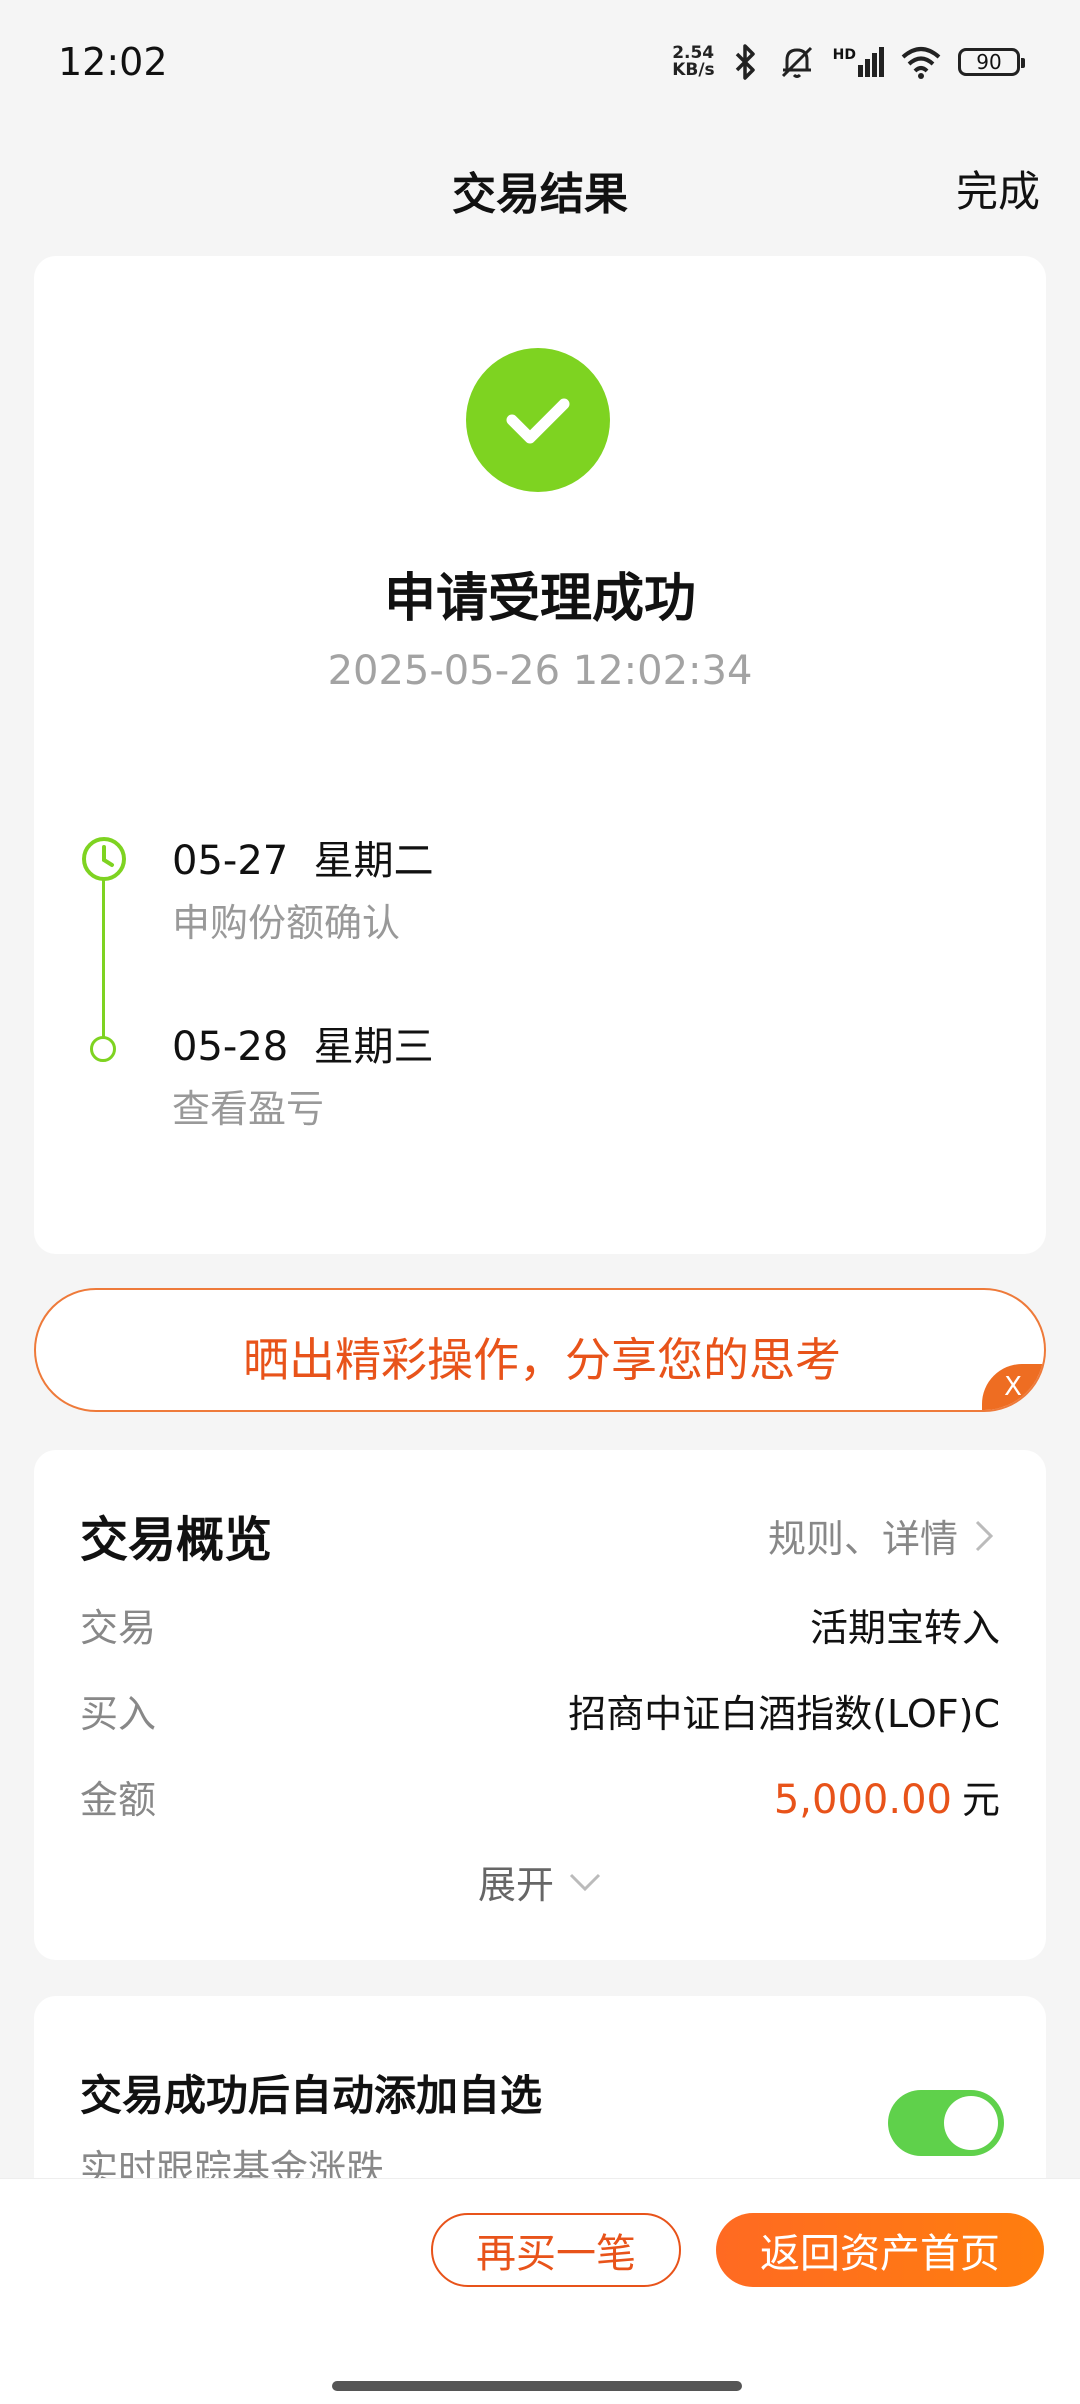 This screenshot has width=1080, height=2404. Describe the element at coordinates (118, 1627) in the screenshot. I see `row-label: 交易` at that location.